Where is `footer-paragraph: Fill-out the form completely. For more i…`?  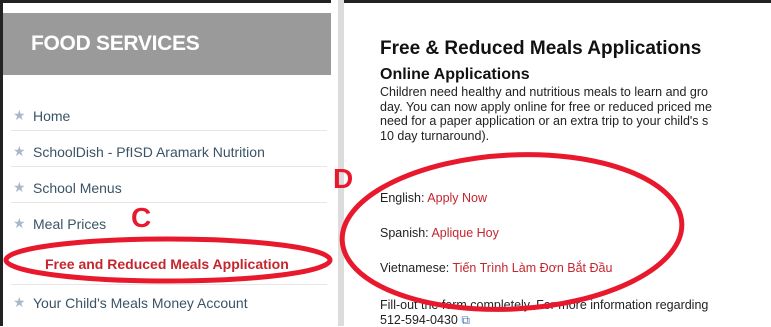 footer-paragraph: Fill-out the form completely. For more i… is located at coordinates (575, 312).